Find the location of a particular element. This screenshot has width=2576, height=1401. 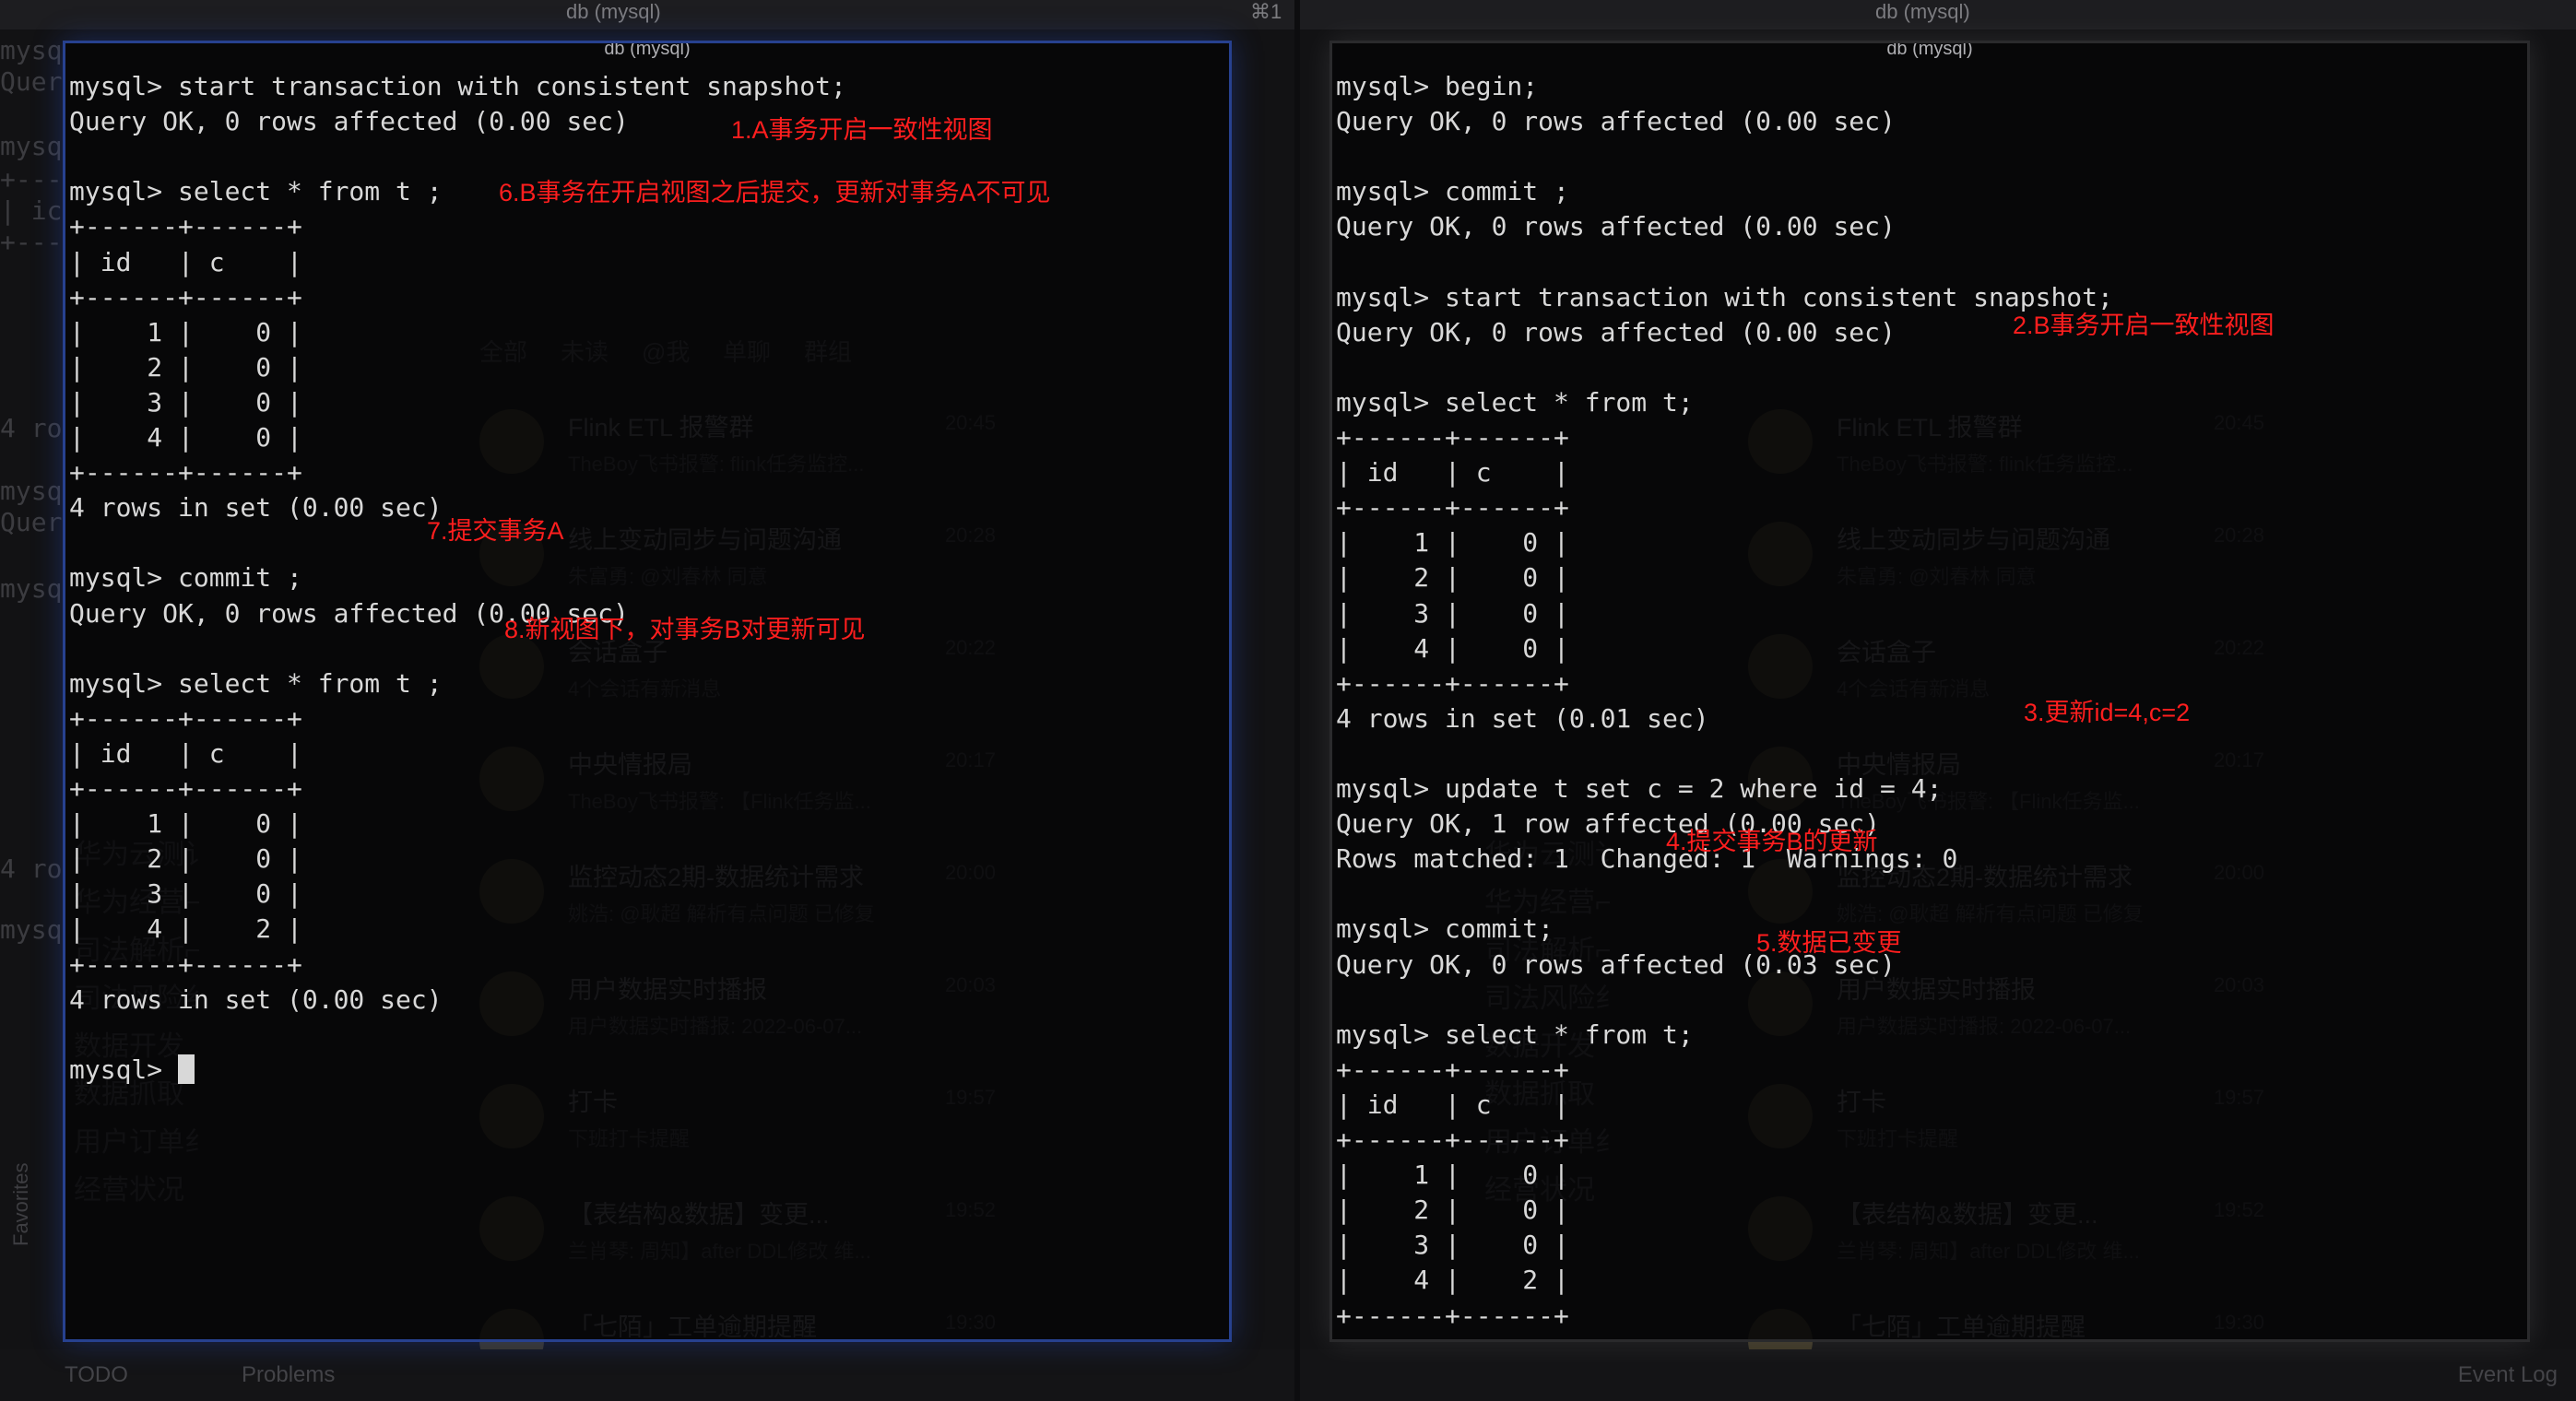

terminal-prompt-line: mysql> update t set c = 2 where id = 4; is located at coordinates (1639, 788).